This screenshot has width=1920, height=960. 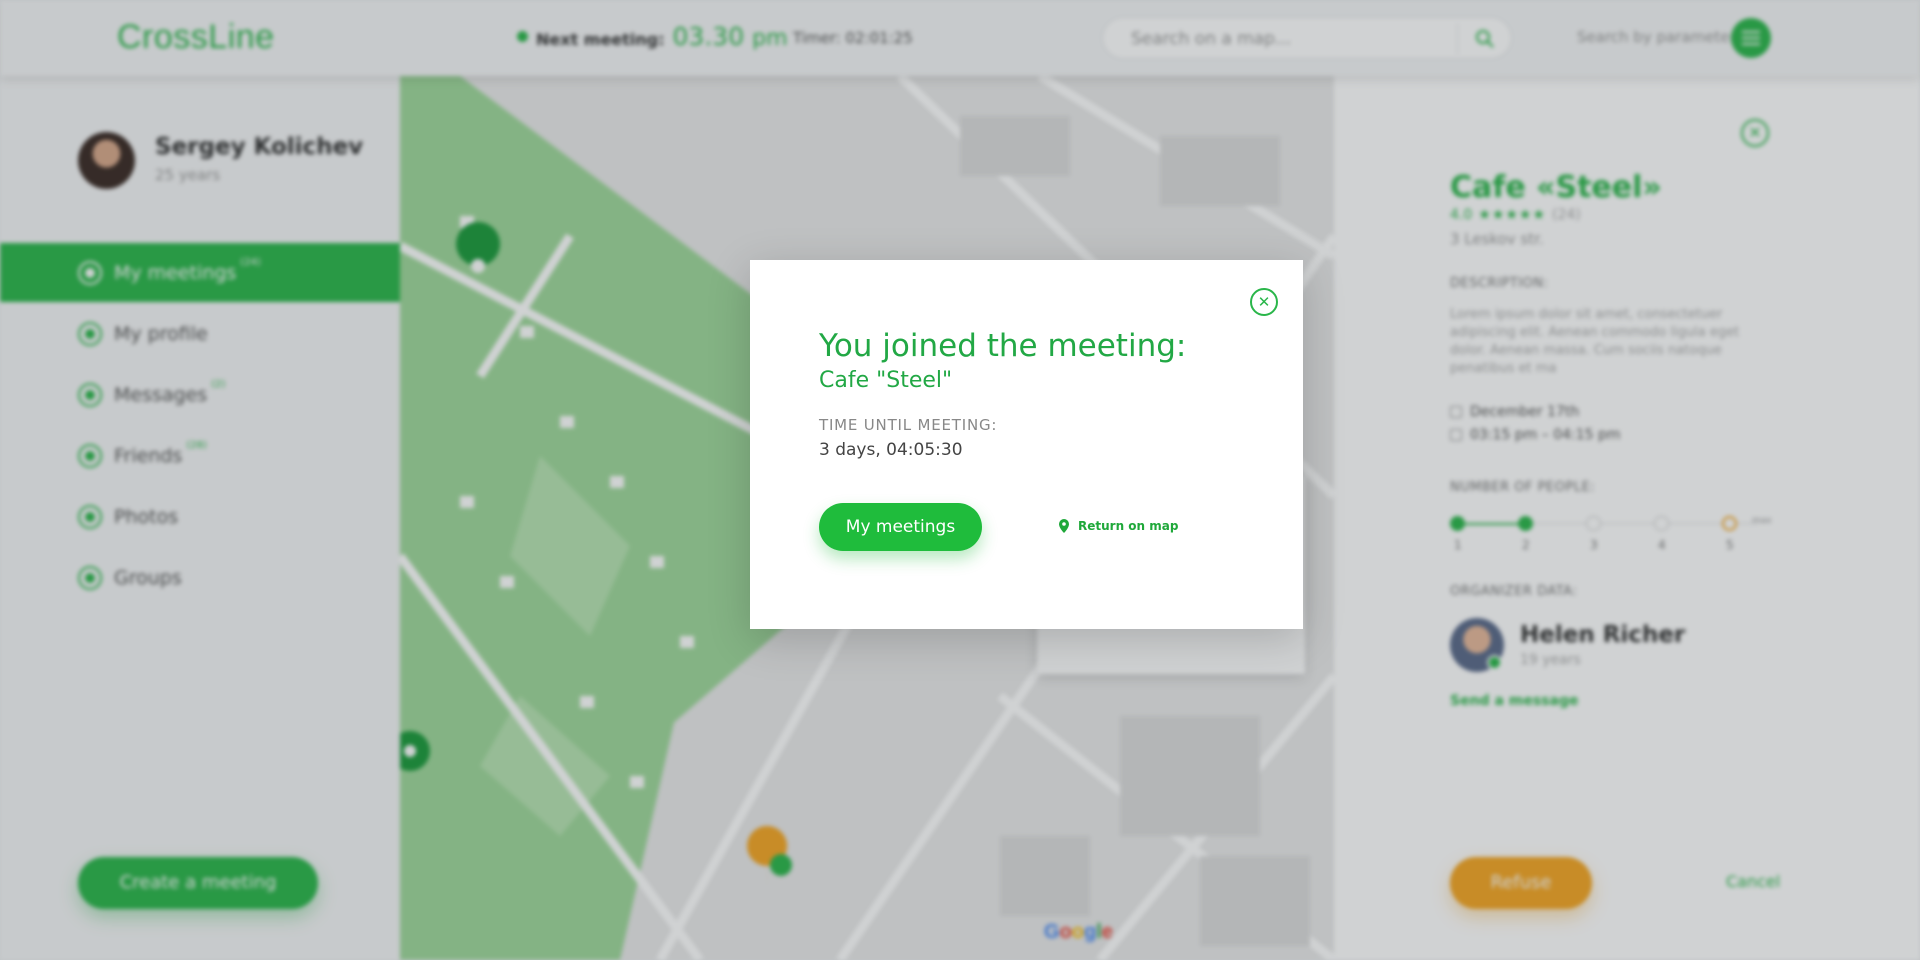 What do you see at coordinates (1128, 526) in the screenshot?
I see `return-on-map-label: Return on map` at bounding box center [1128, 526].